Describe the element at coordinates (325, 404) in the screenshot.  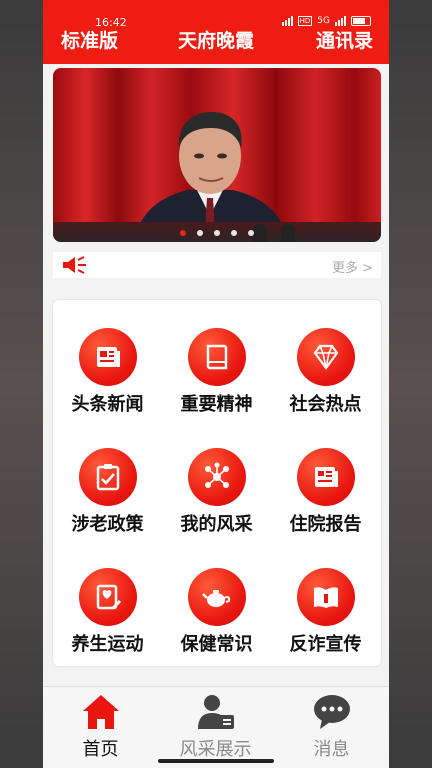
I see `grid-item-label: 社会热点` at that location.